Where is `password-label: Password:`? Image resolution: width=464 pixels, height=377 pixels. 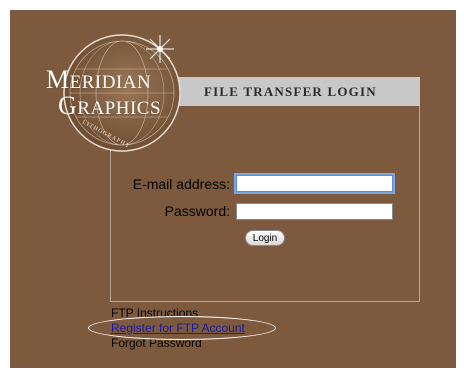 password-label: Password: is located at coordinates (197, 211).